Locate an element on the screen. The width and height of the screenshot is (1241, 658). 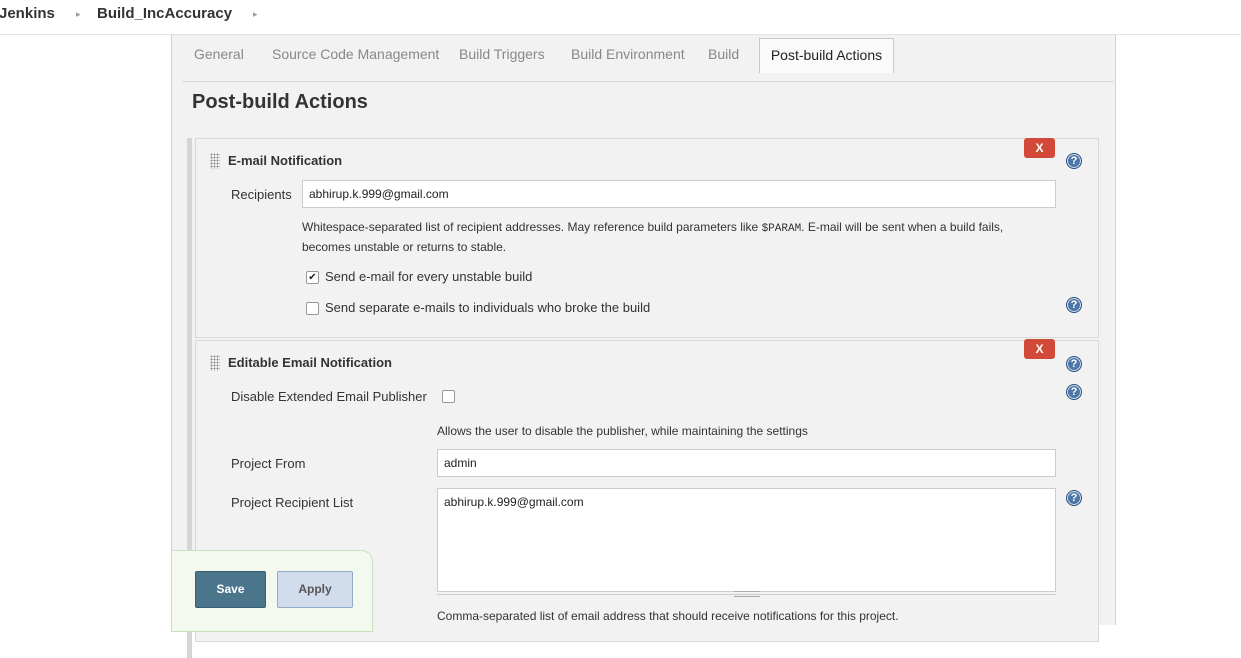
recipients-label: Recipients is located at coordinates (261, 194).